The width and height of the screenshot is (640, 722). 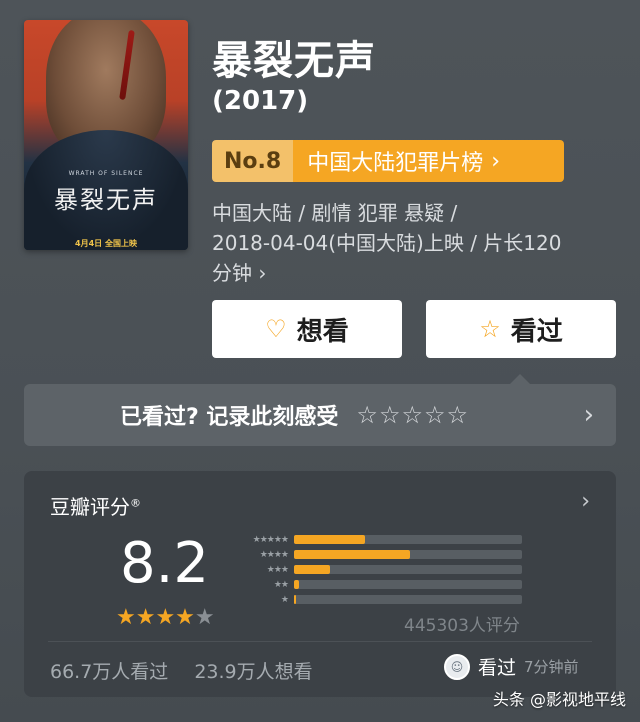 I want to click on distribution-row: ★★★, so click(x=378, y=569).